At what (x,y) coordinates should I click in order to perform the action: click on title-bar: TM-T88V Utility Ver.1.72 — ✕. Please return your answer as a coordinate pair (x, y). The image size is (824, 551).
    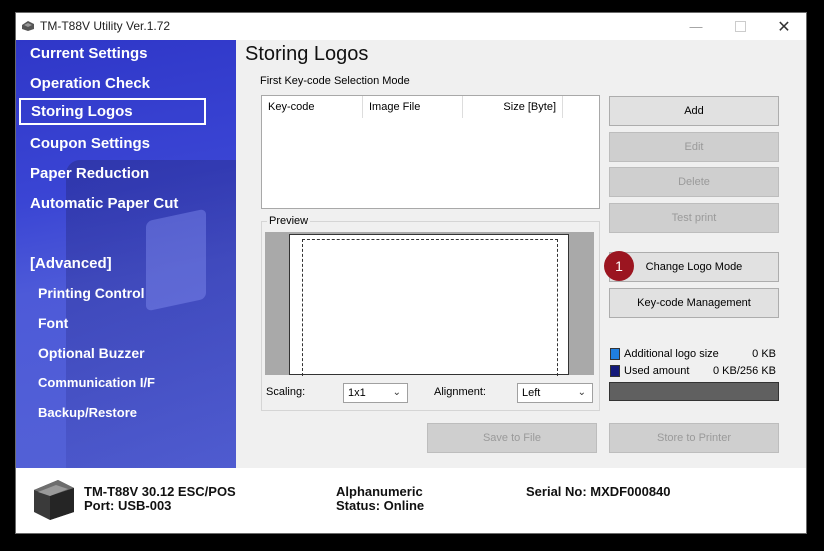
    Looking at the image, I should click on (411, 26).